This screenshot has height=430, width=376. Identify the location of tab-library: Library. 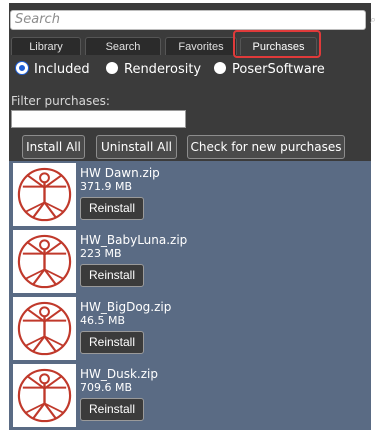
(46, 46).